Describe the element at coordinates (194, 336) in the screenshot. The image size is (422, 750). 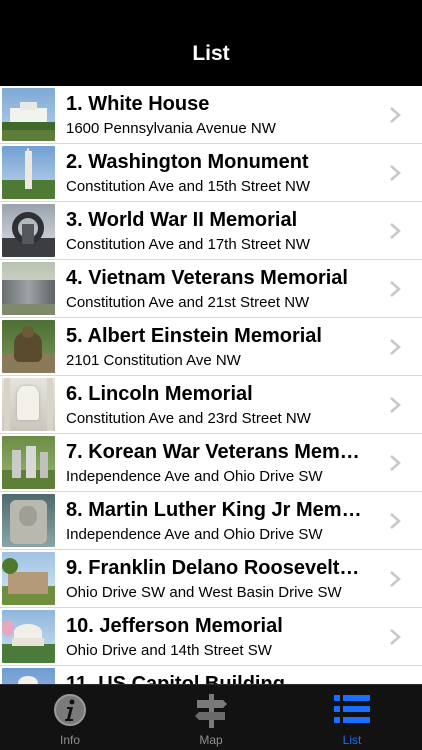
I see `item-name: 5. Albert Einstein Memorial` at that location.